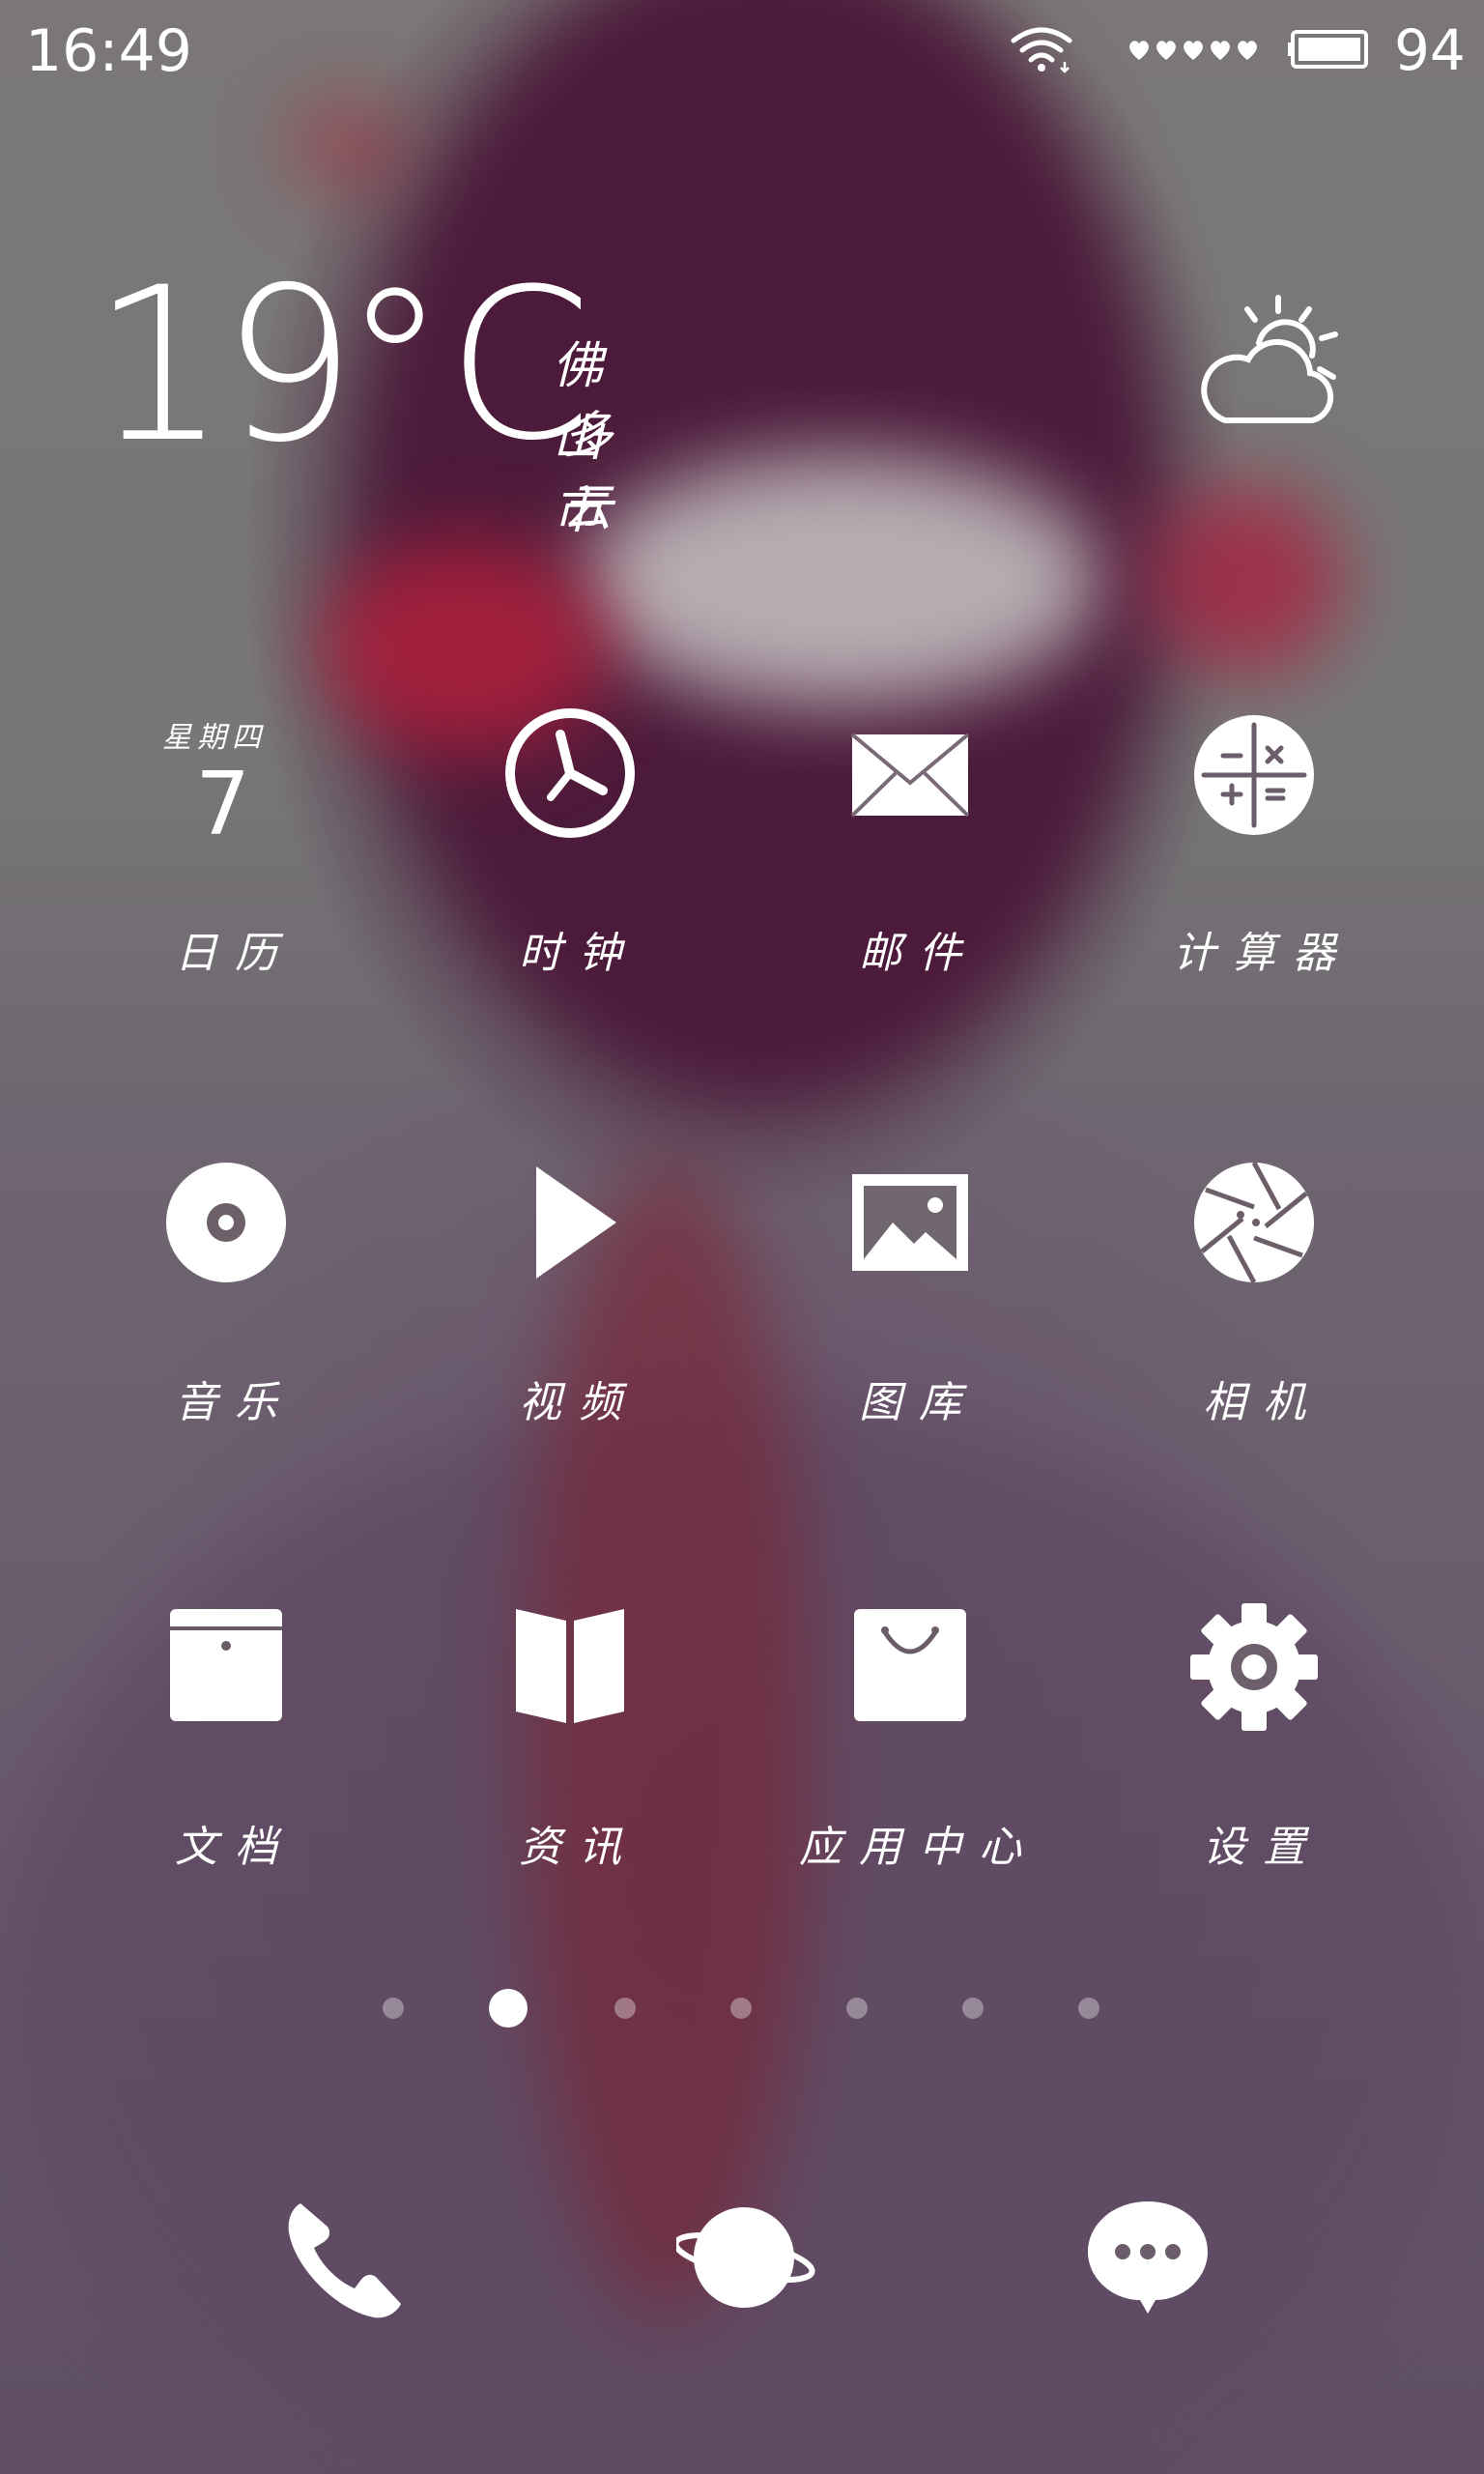  Describe the element at coordinates (1254, 1223) in the screenshot. I see `camera-aperture-icon` at that location.